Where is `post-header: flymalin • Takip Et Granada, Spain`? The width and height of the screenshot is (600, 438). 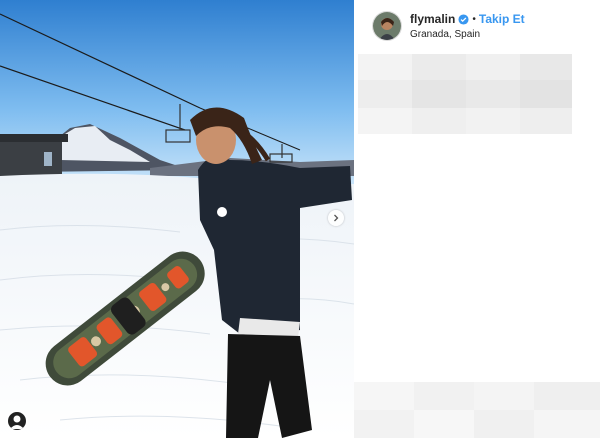
post-header: flymalin • Takip Et Granada, Spain is located at coordinates (448, 26).